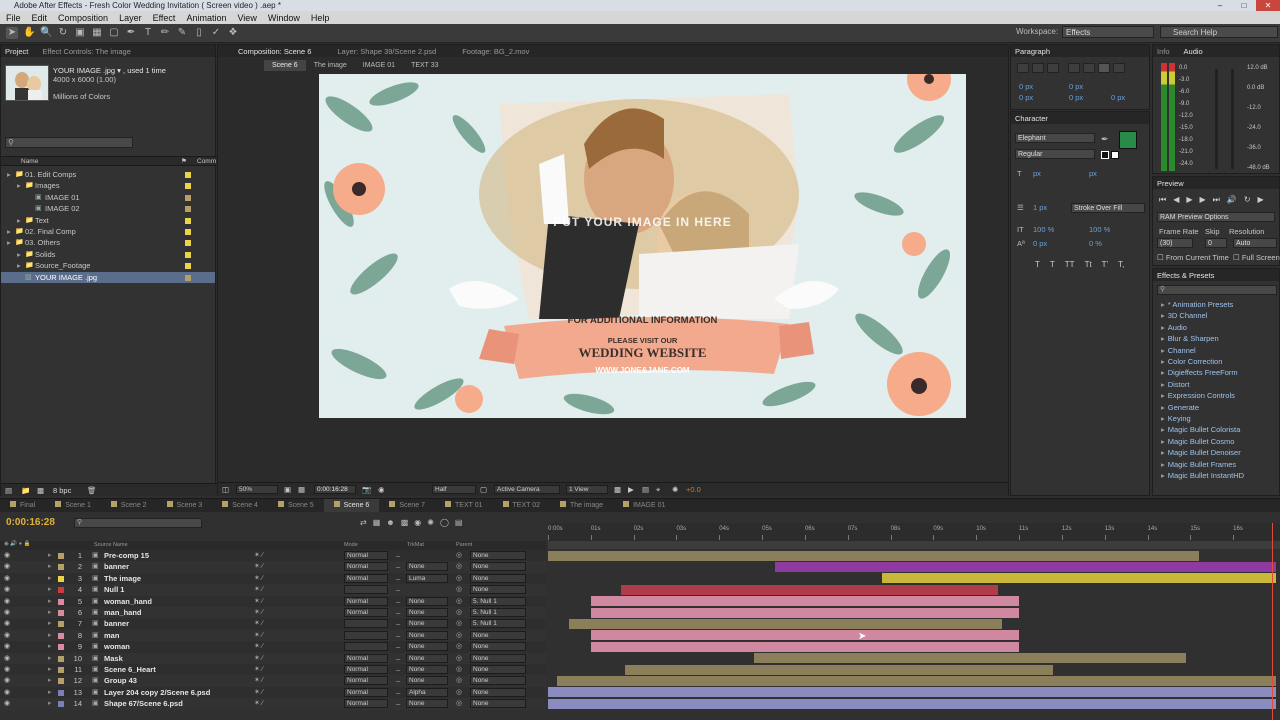 The height and width of the screenshot is (720, 1280). I want to click on mode-header: Mode, so click(351, 545).